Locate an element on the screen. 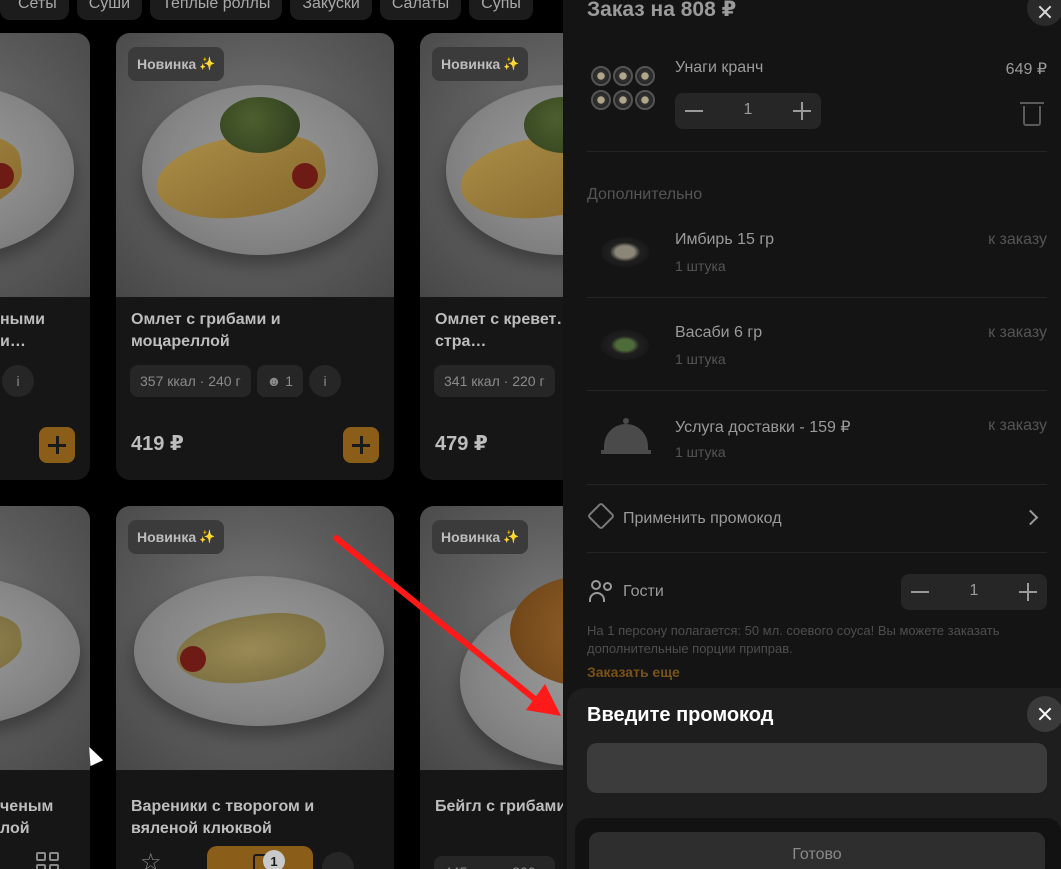 The height and width of the screenshot is (869, 1061). category-tab: Теплые роллы is located at coordinates (216, 10).